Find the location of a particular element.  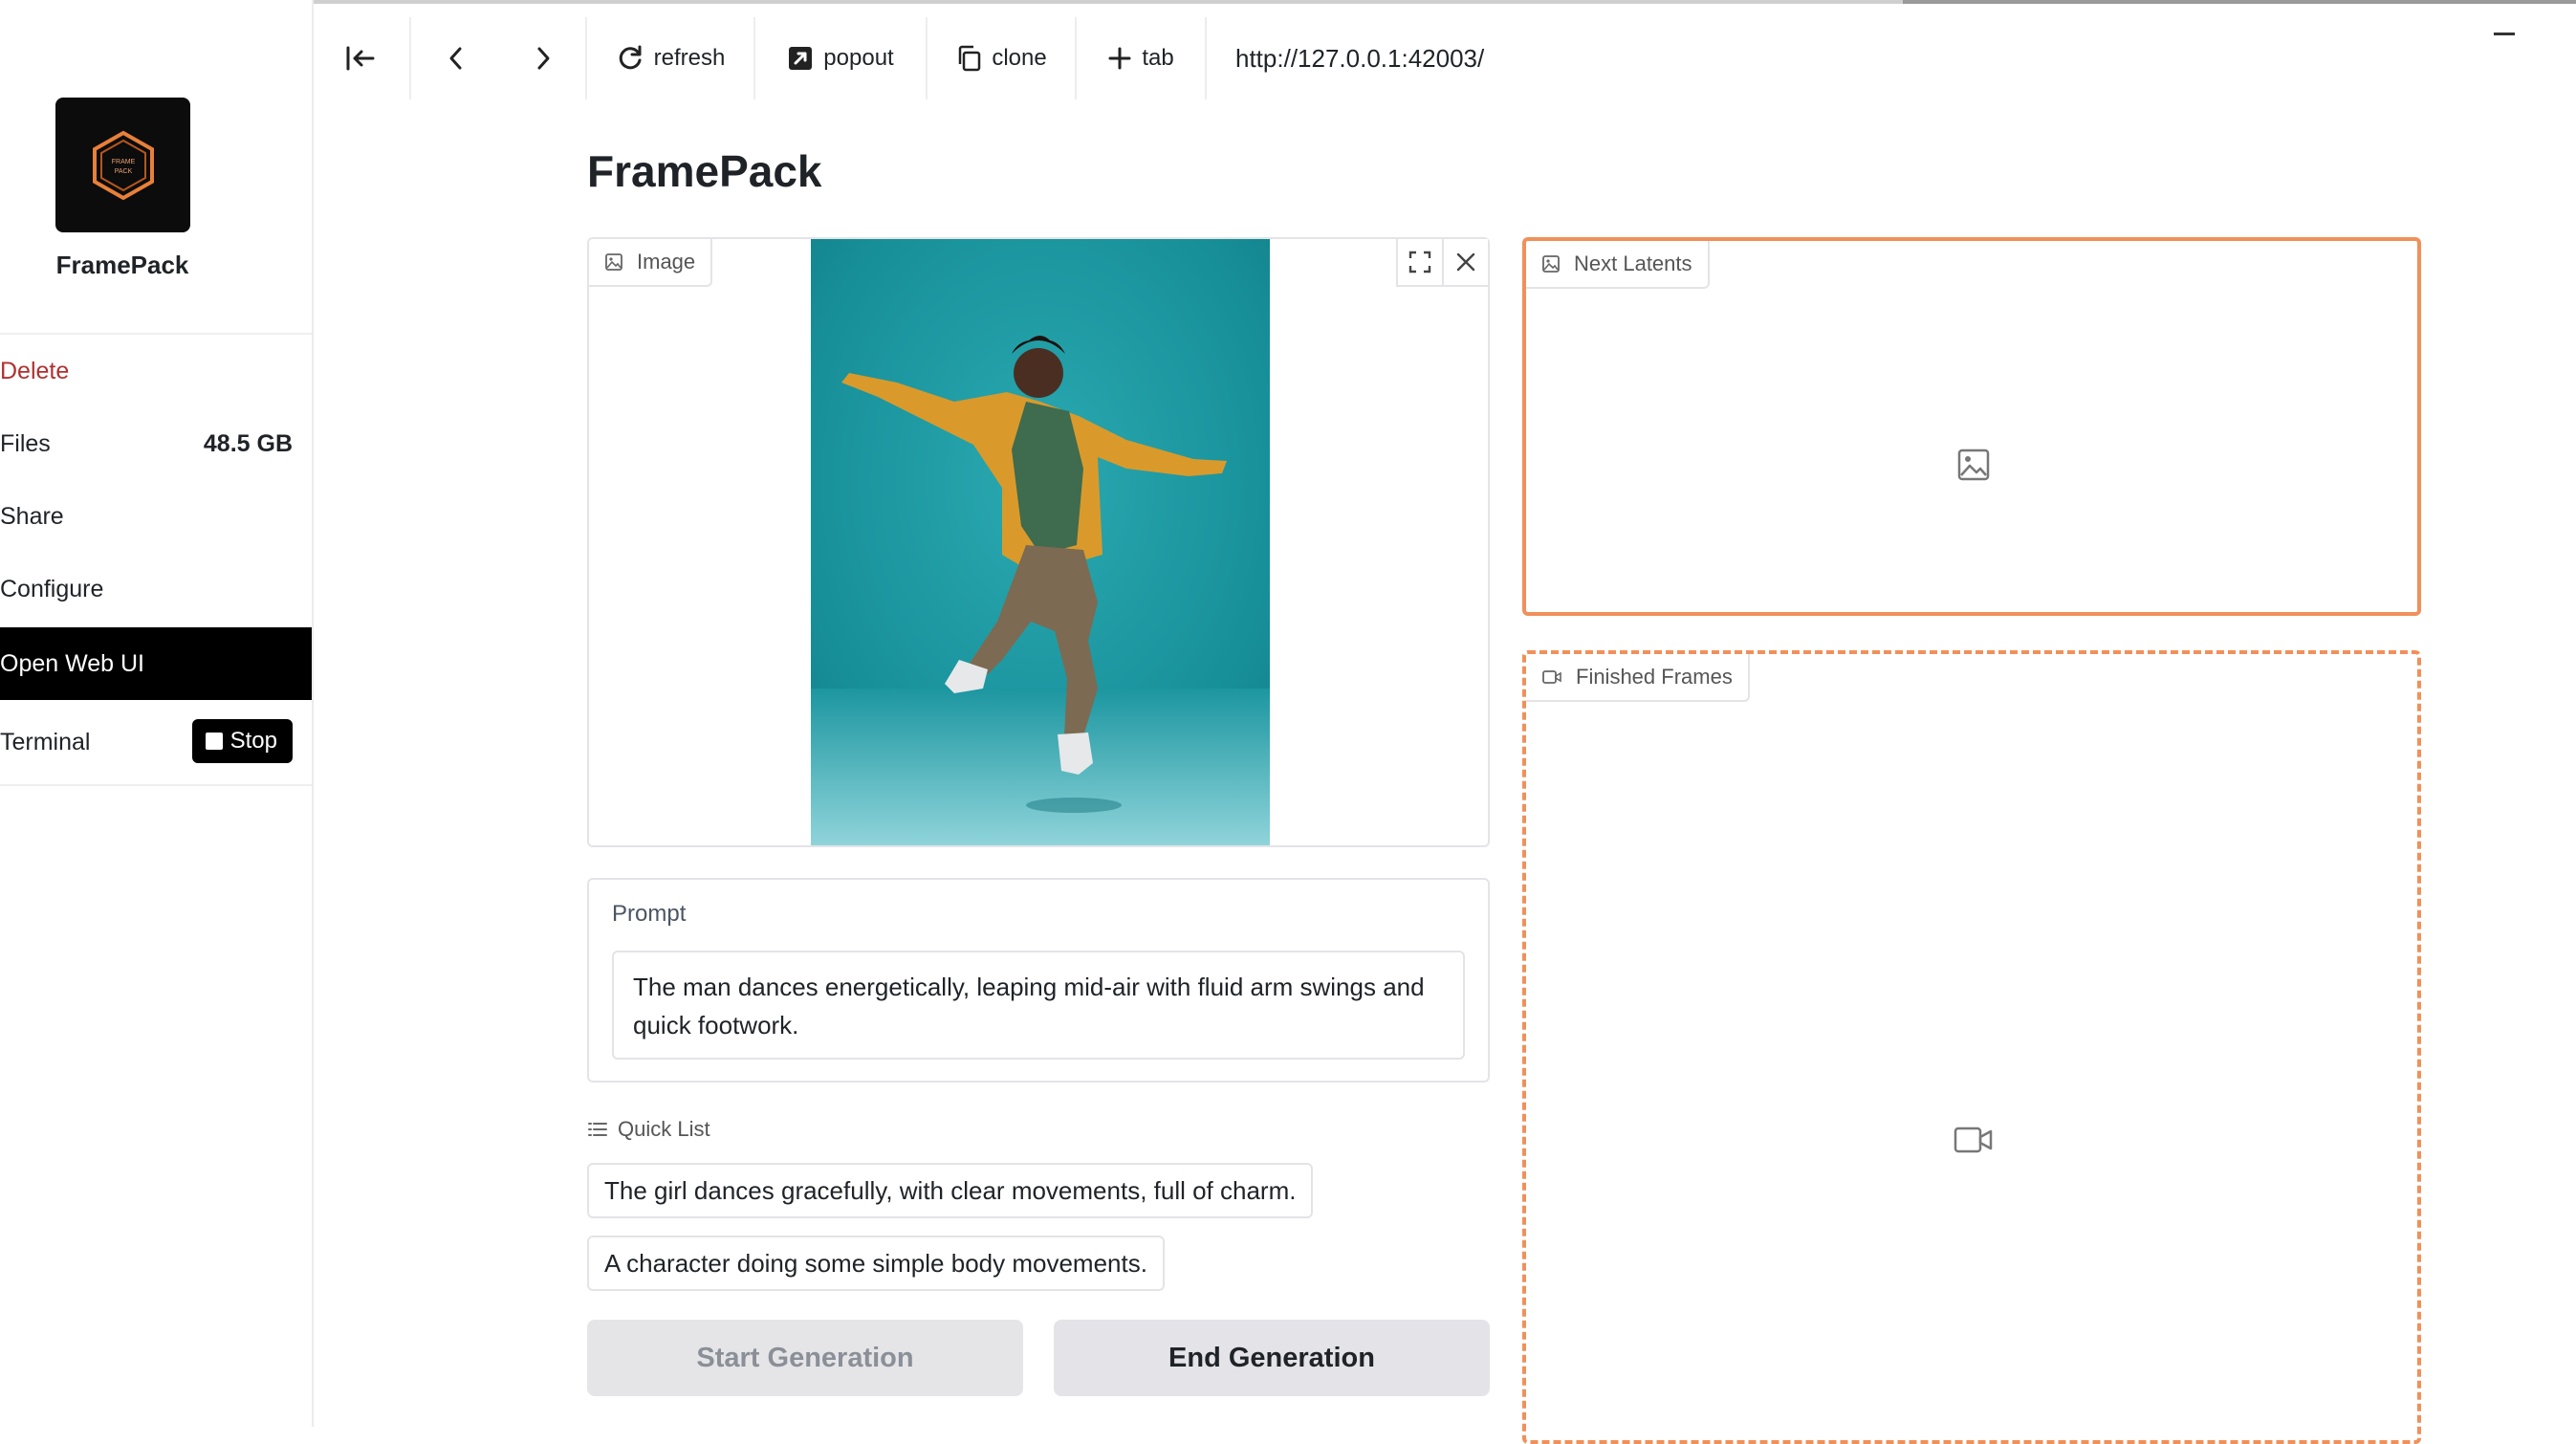

app-logo: FRAME PACK is located at coordinates (122, 165).